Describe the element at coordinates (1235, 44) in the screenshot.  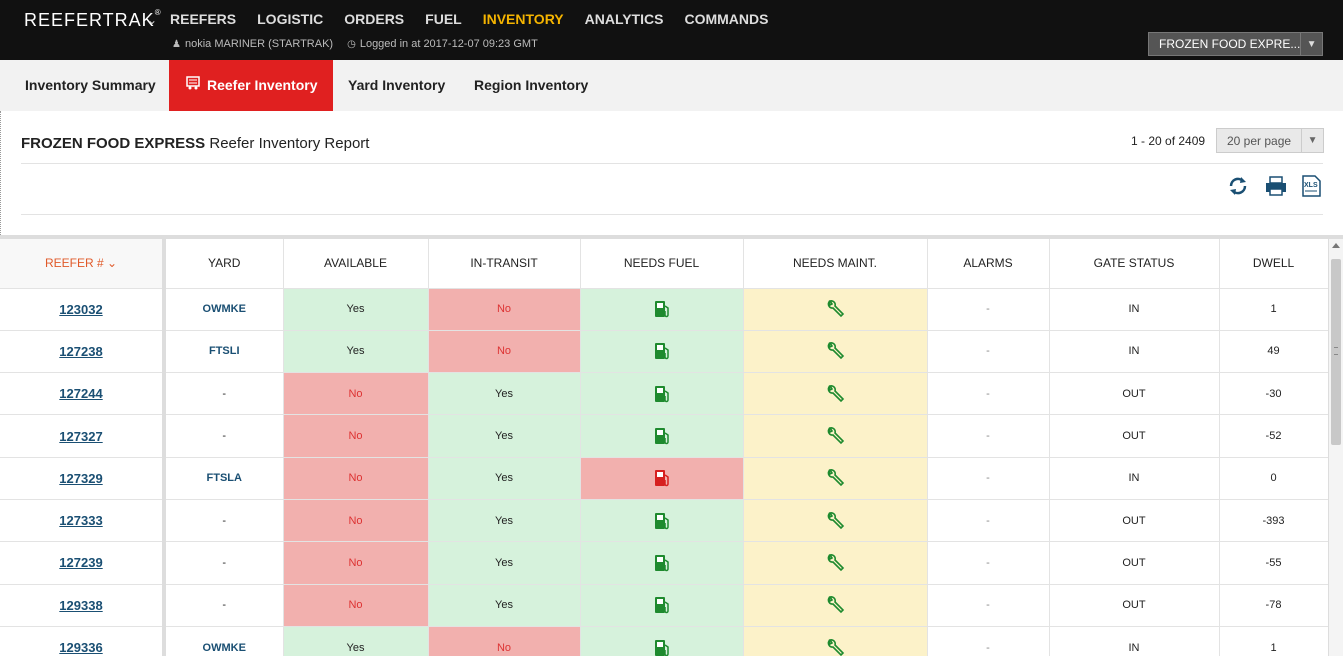
I see `company-select: FROZEN FOOD EXPRE... ▼` at that location.